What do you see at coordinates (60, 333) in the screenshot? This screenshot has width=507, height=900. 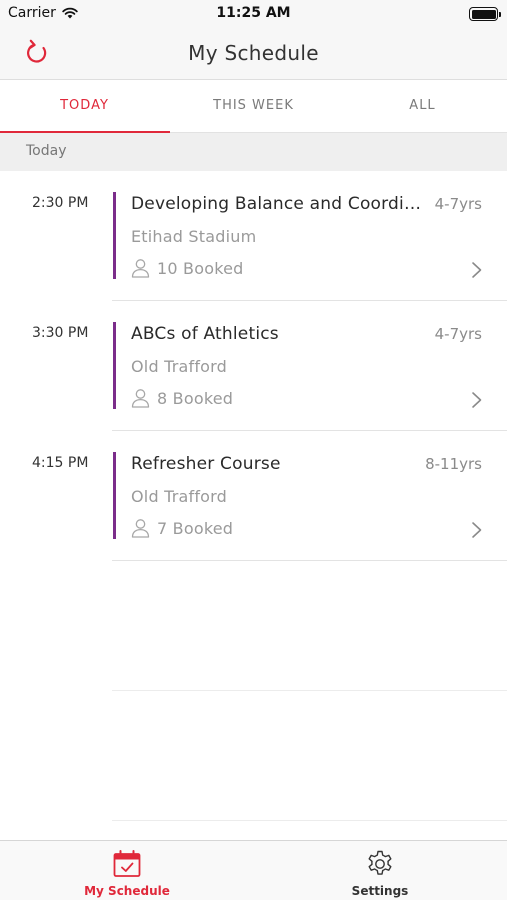 I see `session-time: 3:30 PM` at bounding box center [60, 333].